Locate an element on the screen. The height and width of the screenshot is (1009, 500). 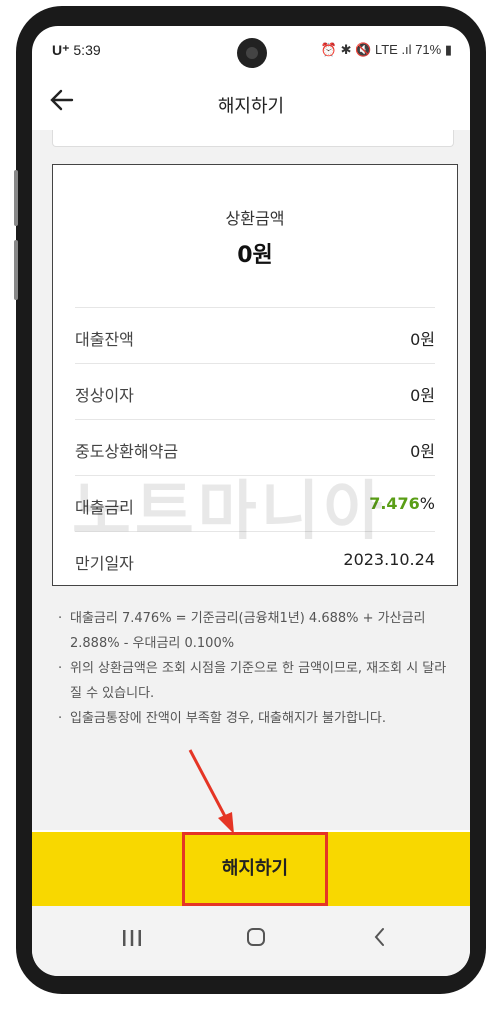
terminate-button: 해지하기 is located at coordinates (255, 869).